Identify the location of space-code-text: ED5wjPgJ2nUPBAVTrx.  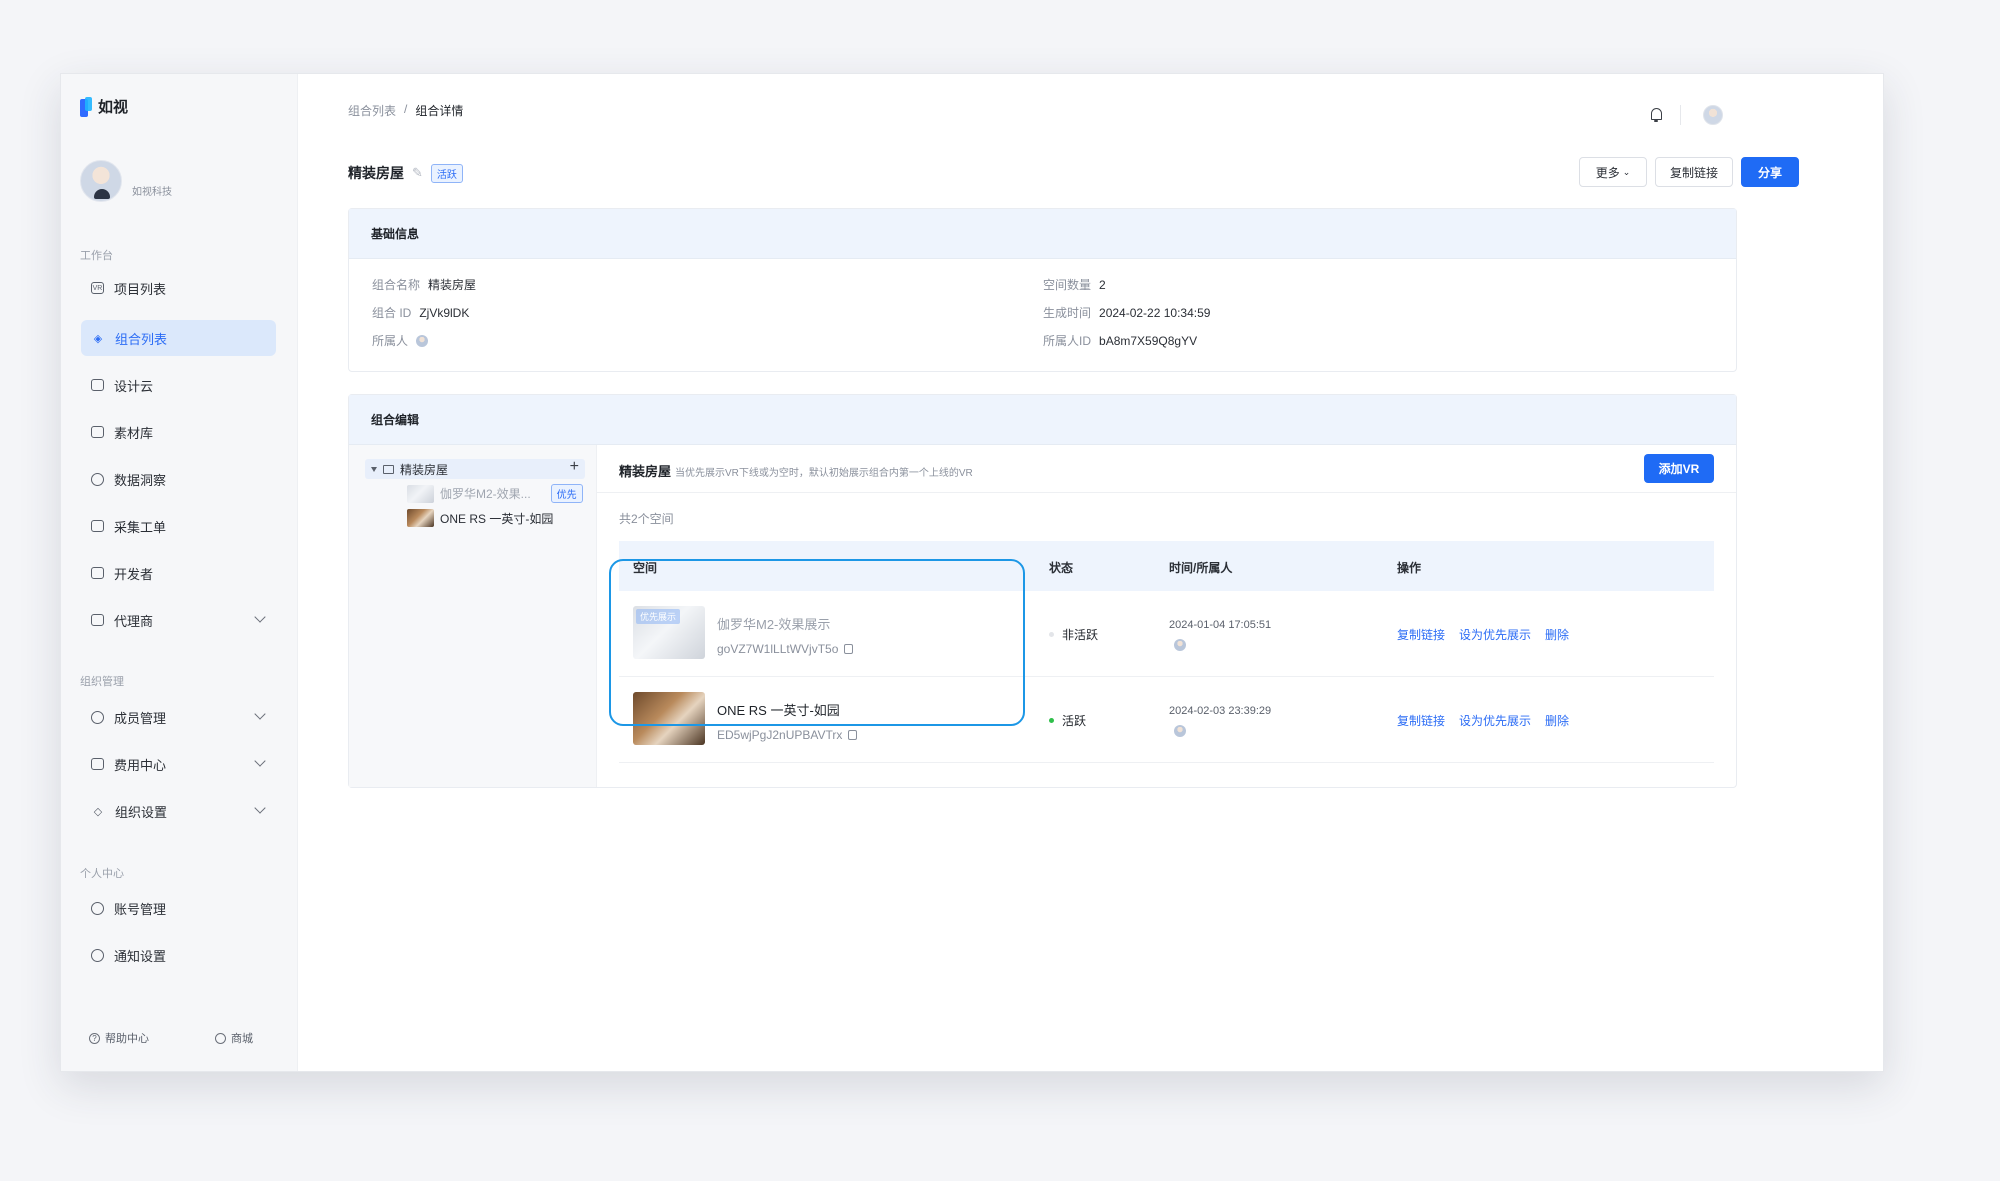
(780, 735).